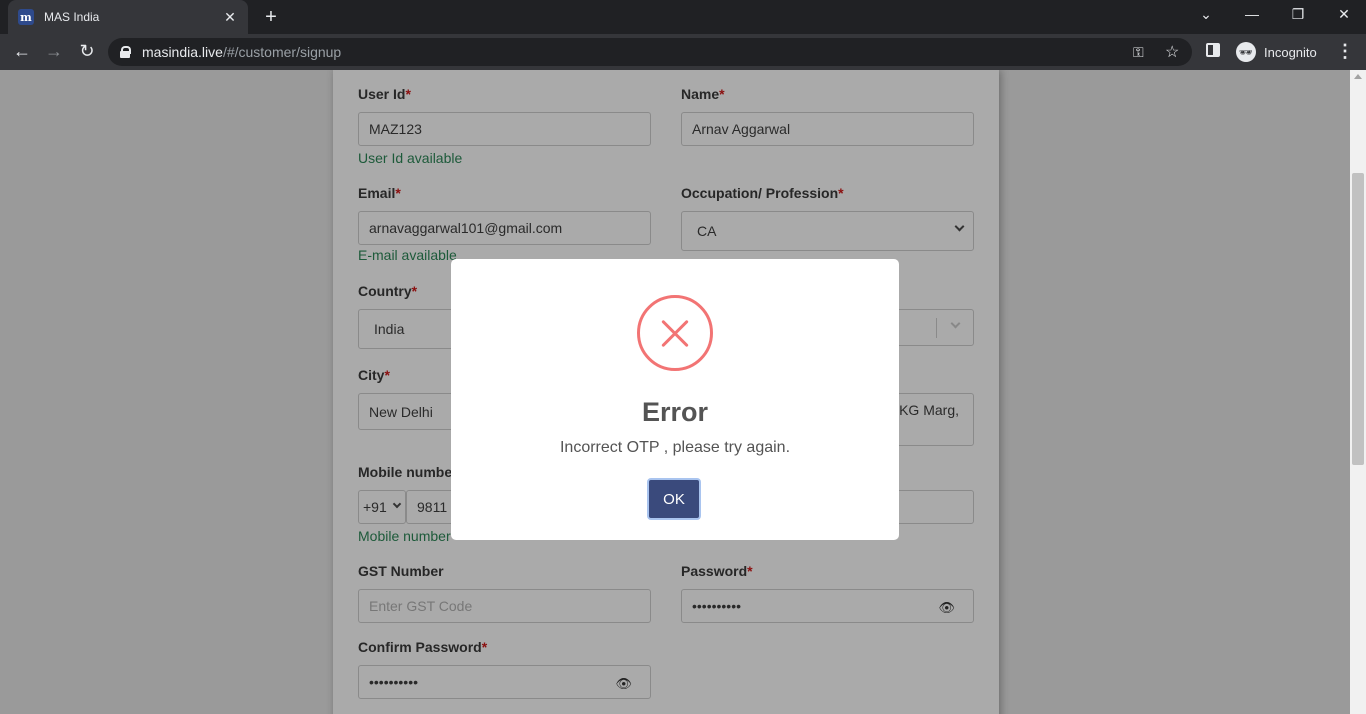 Image resolution: width=1366 pixels, height=714 pixels. What do you see at coordinates (54, 51) in the screenshot?
I see `forward-arrow-icon: →` at bounding box center [54, 51].